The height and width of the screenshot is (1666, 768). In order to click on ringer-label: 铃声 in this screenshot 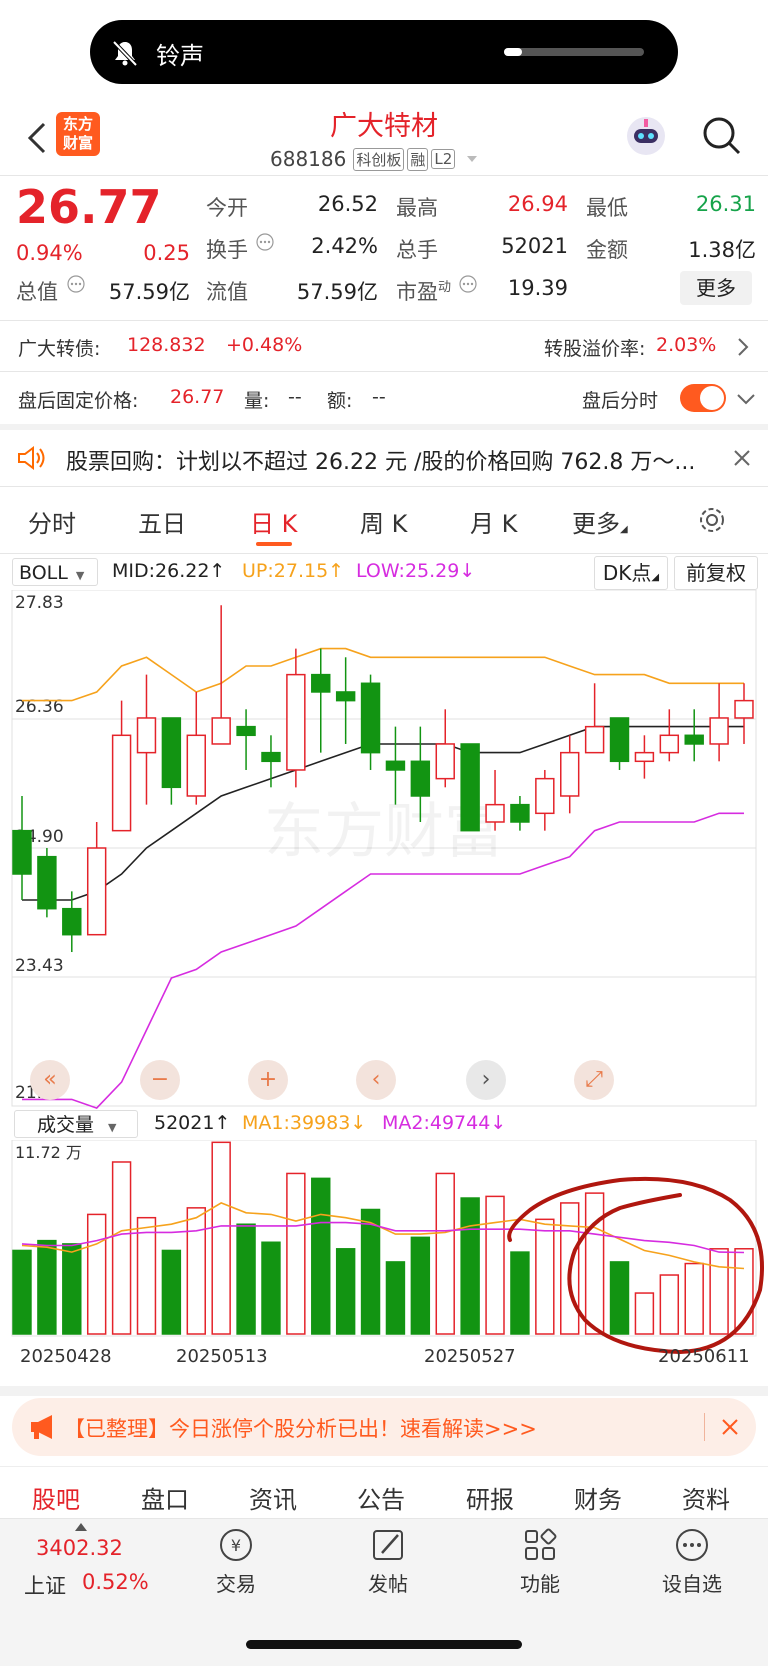, I will do `click(180, 56)`.